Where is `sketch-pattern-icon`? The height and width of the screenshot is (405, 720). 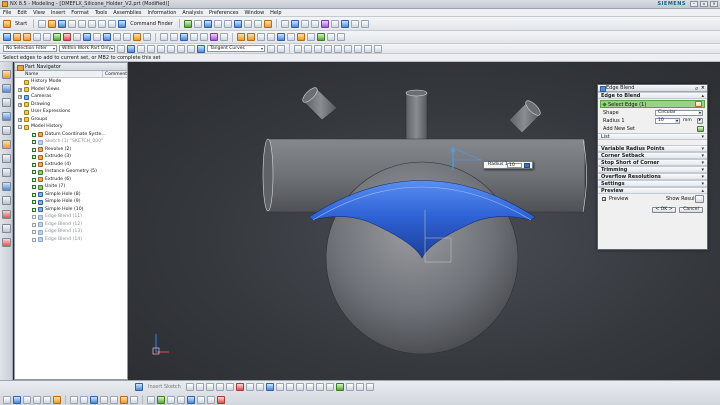 sketch-pattern-icon is located at coordinates (289, 387).